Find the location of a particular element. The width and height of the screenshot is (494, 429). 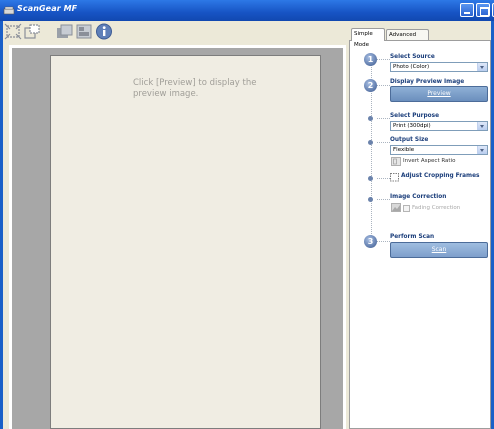

minimize-icon is located at coordinates (467, 13).